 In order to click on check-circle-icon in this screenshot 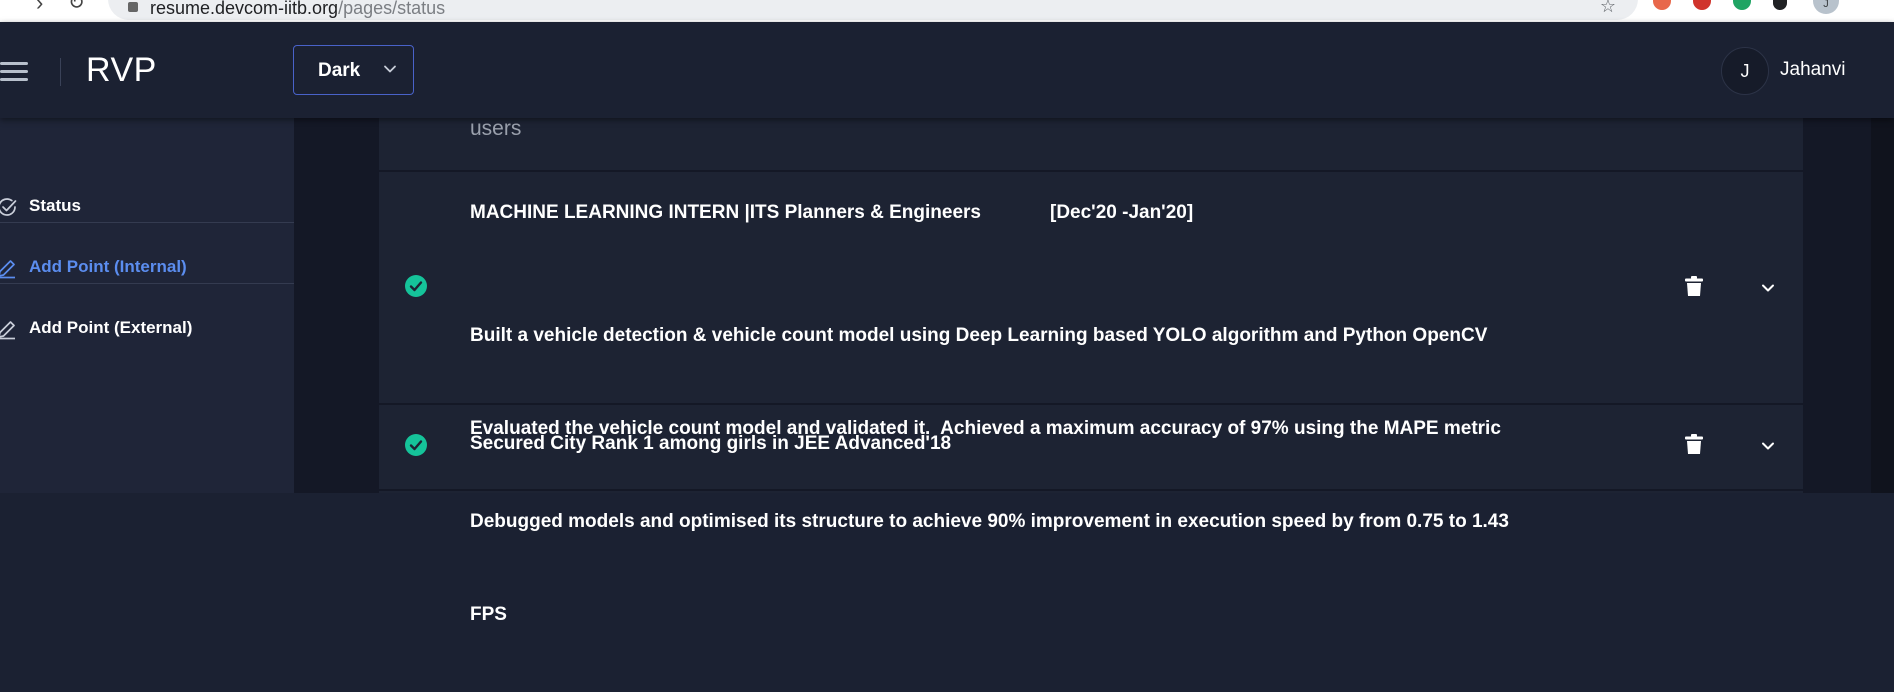, I will do `click(8, 207)`.